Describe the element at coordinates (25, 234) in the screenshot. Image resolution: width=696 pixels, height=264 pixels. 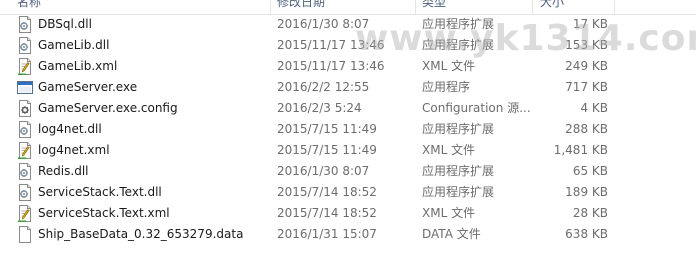
I see `data-file-icon` at that location.